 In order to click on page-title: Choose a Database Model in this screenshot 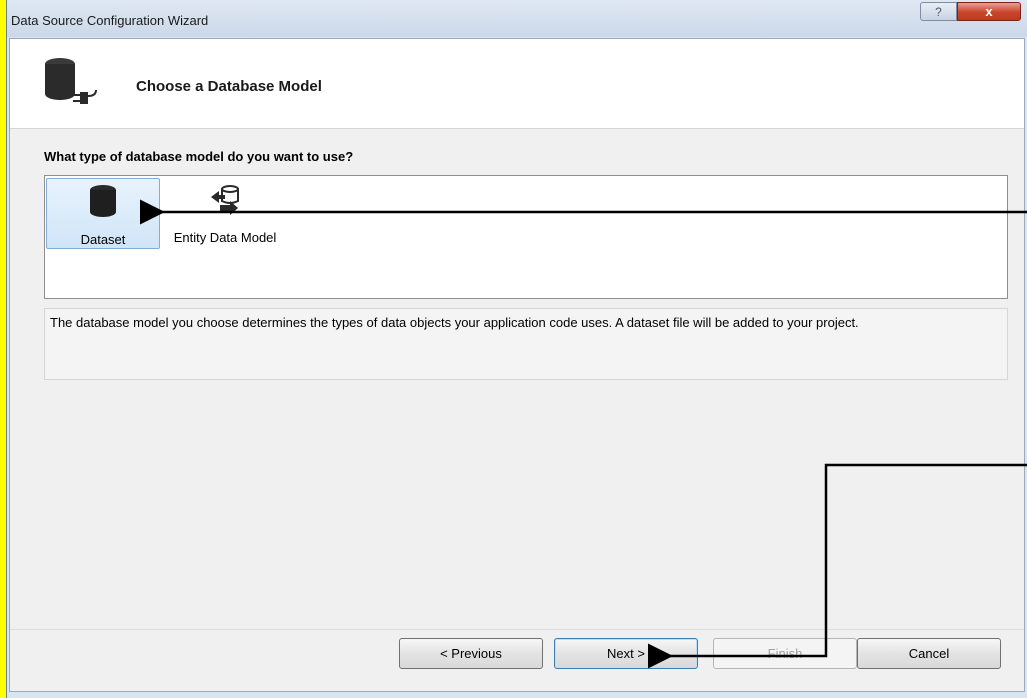, I will do `click(229, 86)`.